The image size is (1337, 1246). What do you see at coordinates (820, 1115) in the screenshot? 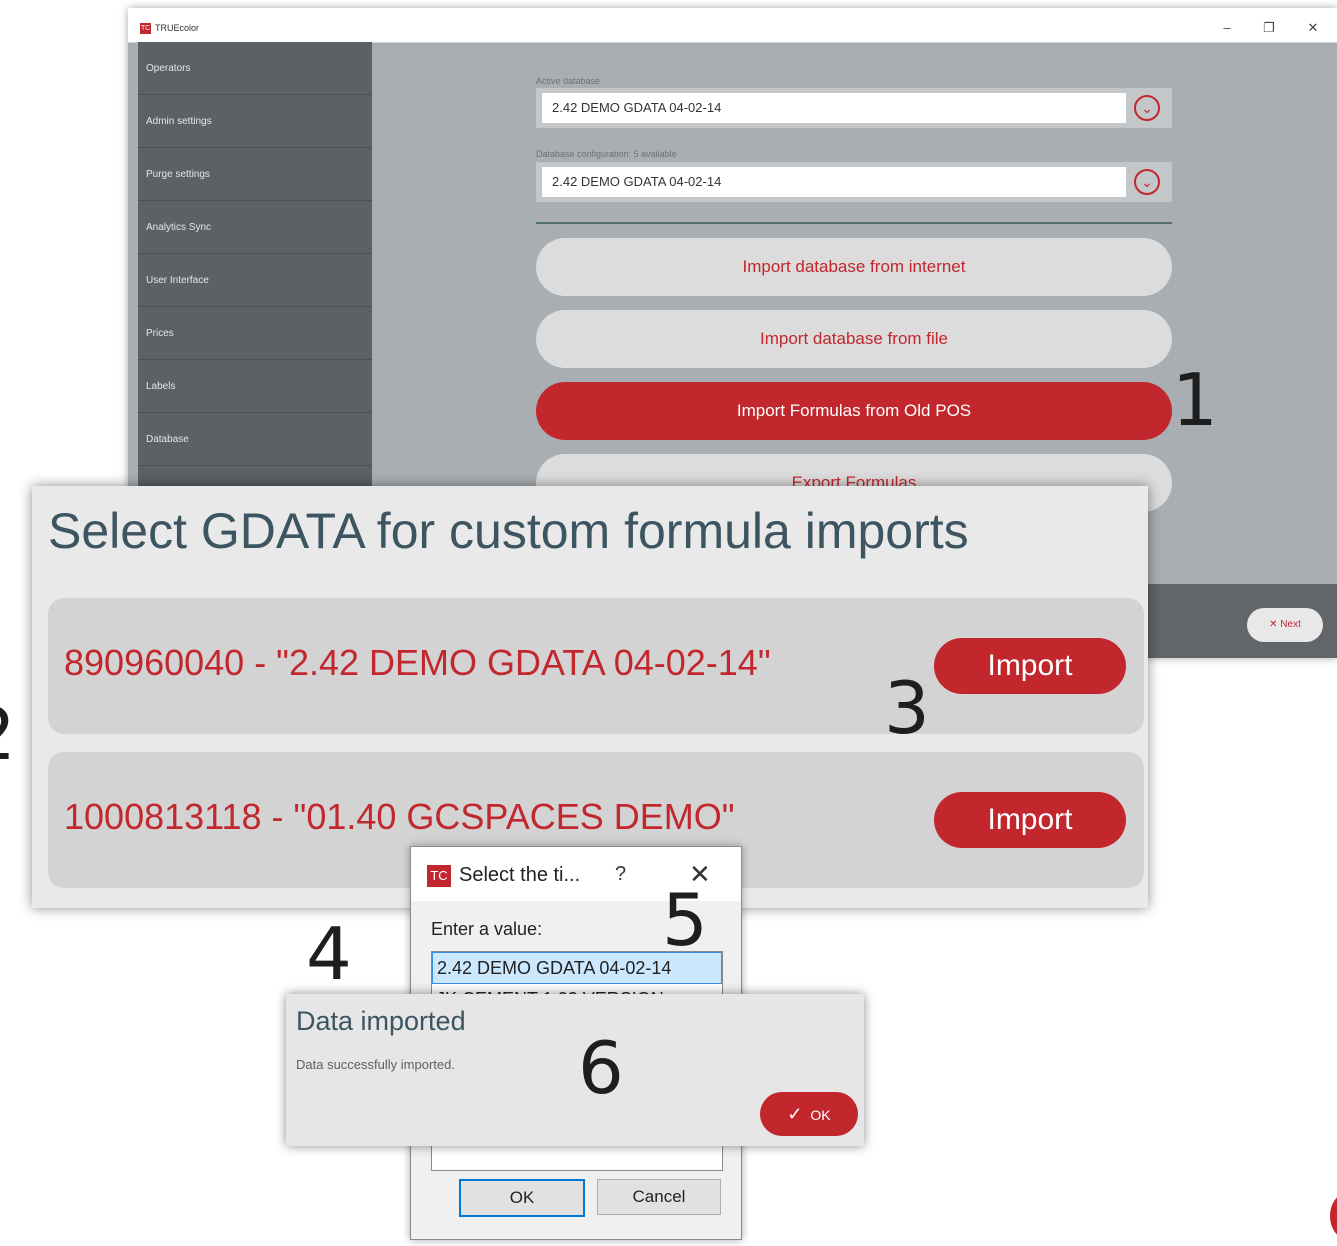
I see `ok-button-label: OK` at bounding box center [820, 1115].